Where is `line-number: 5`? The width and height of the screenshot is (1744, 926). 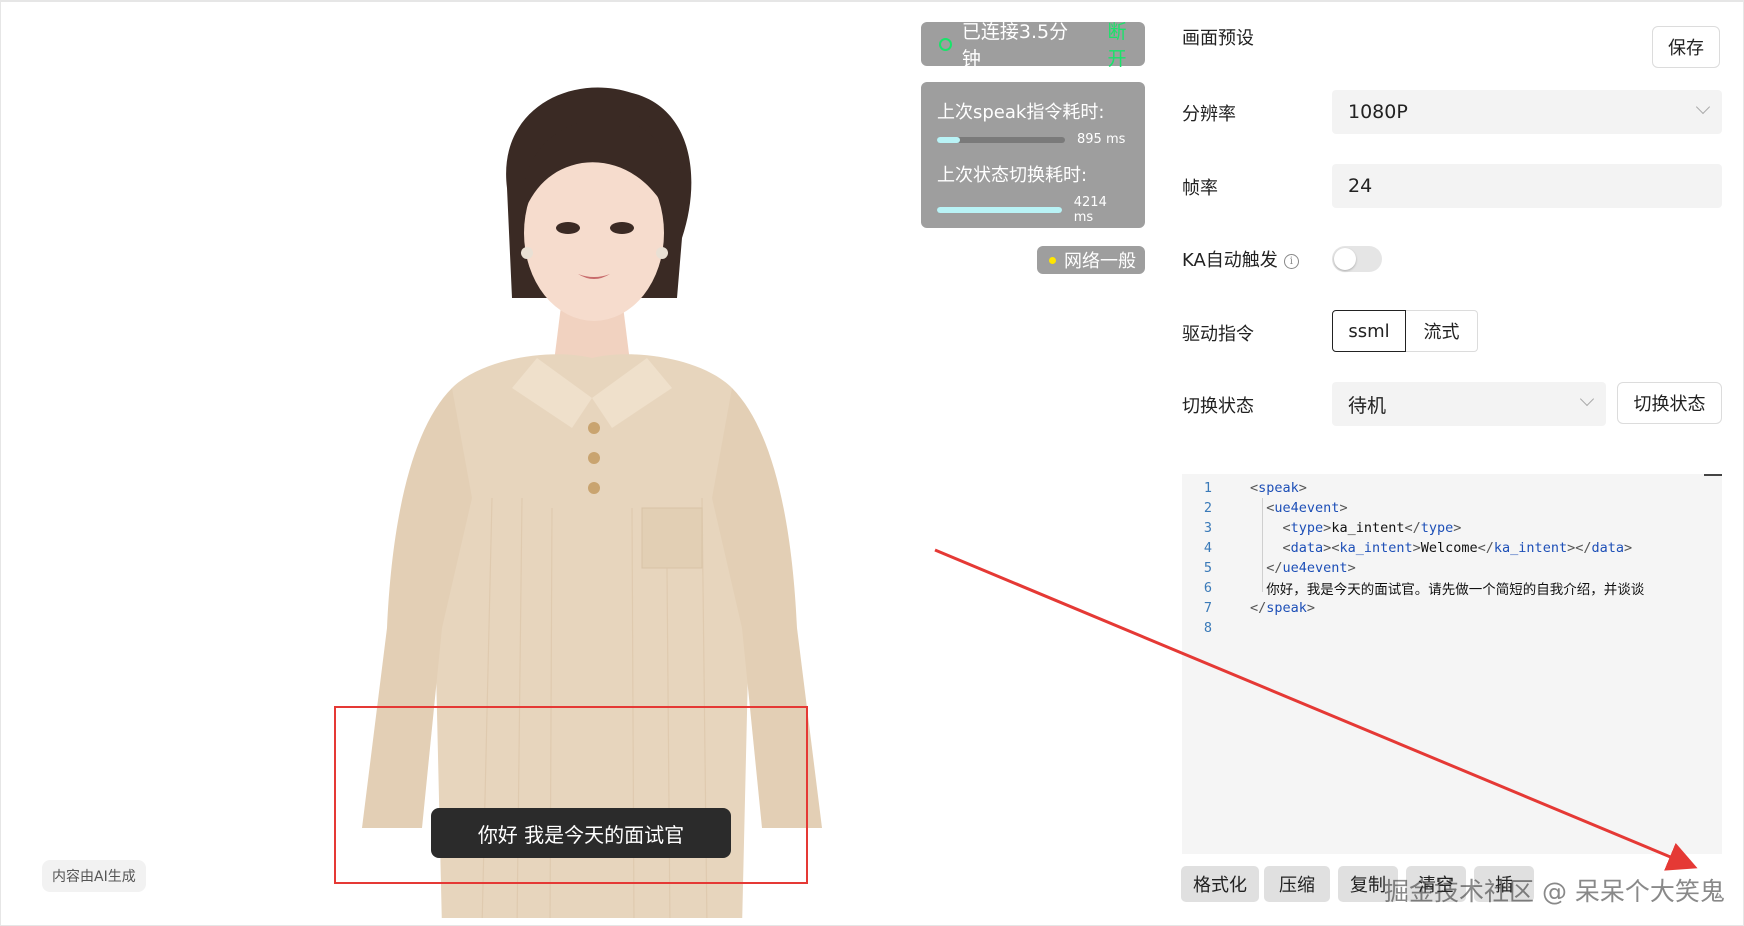
line-number: 5 is located at coordinates (1207, 568).